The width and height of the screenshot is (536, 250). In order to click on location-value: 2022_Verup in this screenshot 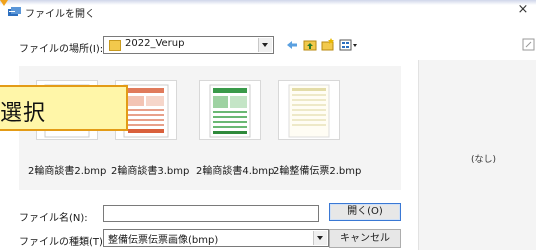, I will do `click(155, 43)`.